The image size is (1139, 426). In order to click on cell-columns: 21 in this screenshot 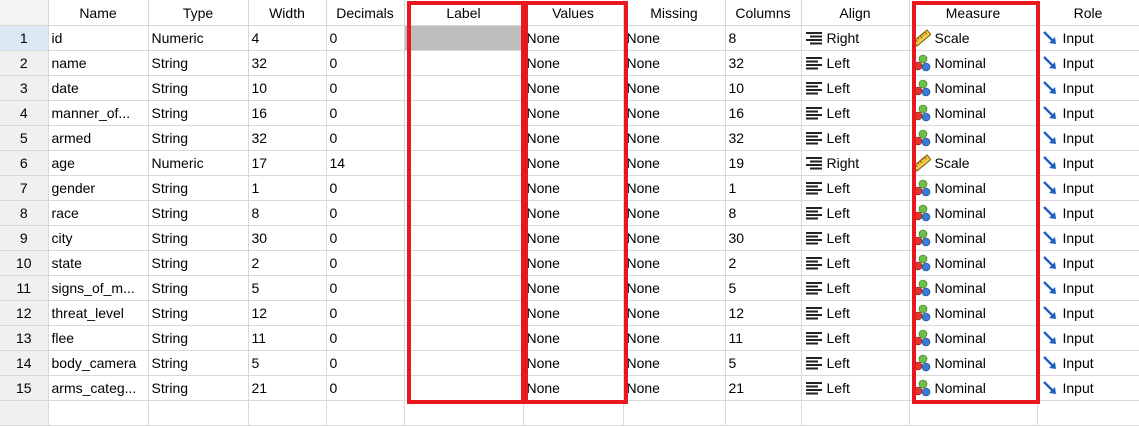, I will do `click(763, 388)`.